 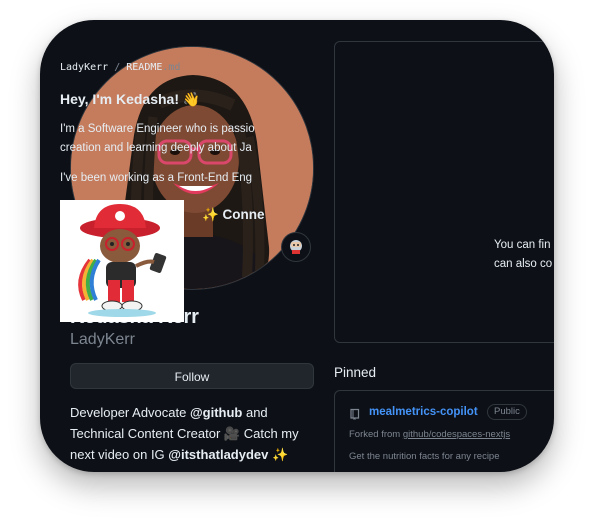 I want to click on connect-text-1: You can fin, so click(x=522, y=245).